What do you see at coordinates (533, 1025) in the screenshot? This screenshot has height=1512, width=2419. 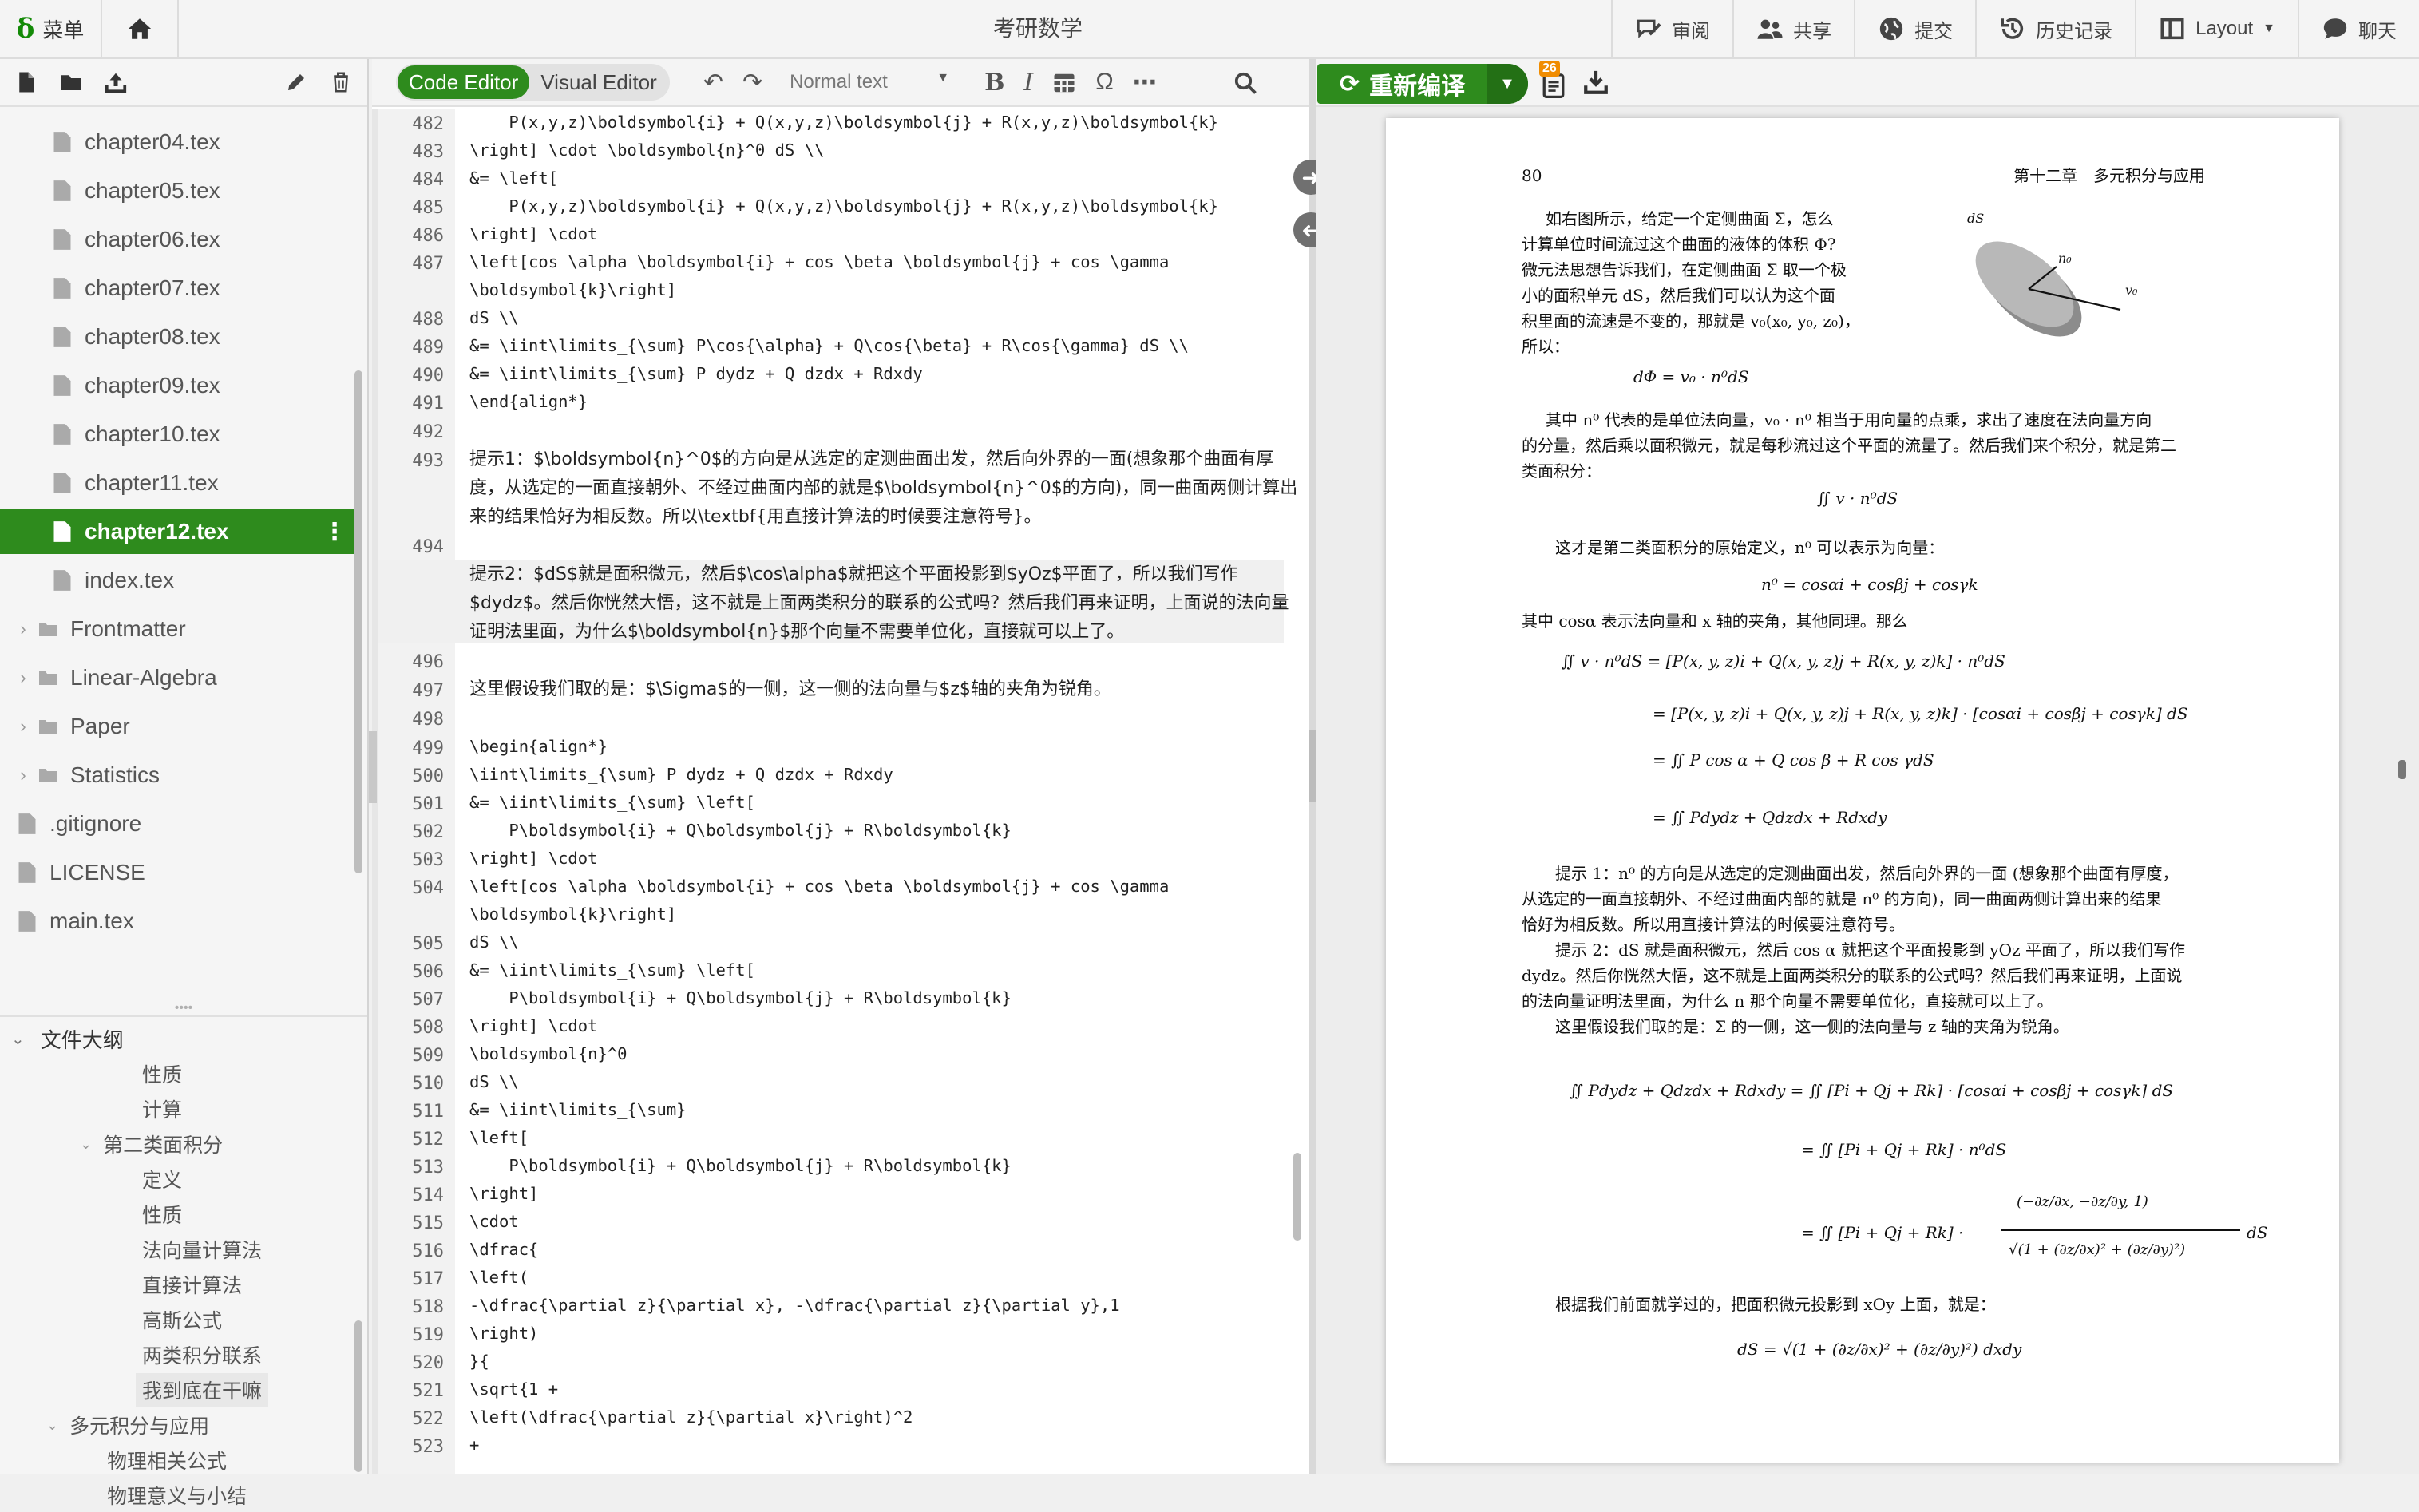 I see `code-line: \right] \cdot` at bounding box center [533, 1025].